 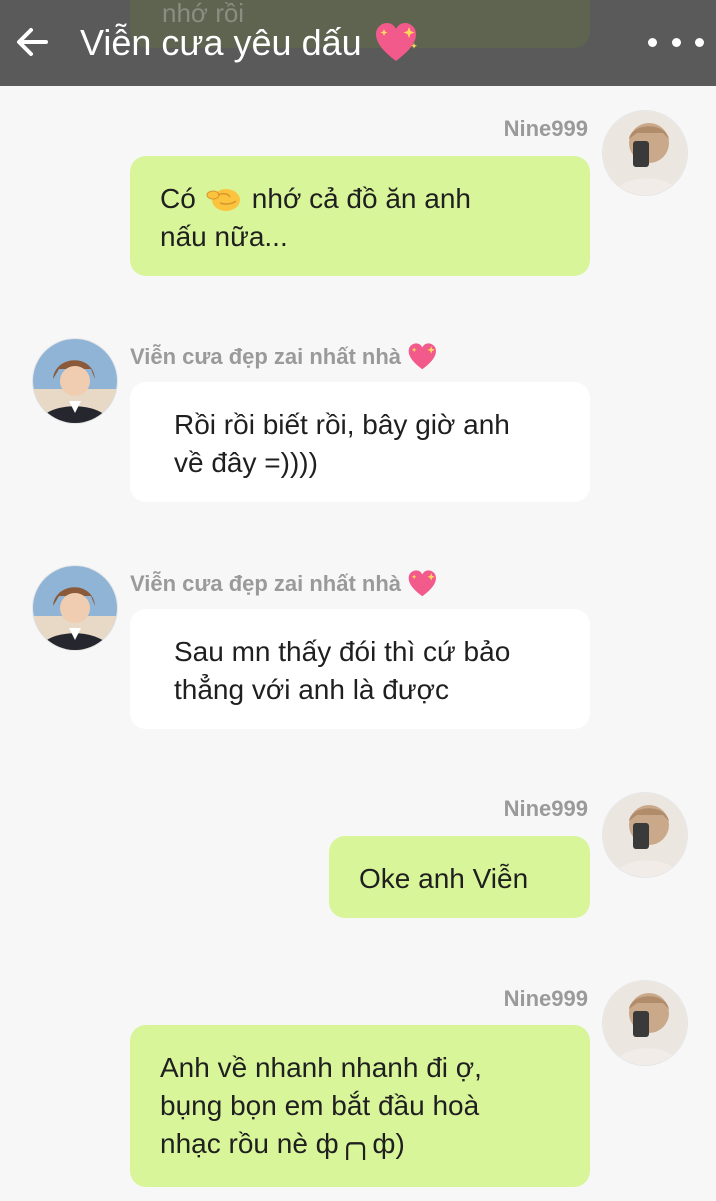 I want to click on message-line: Có nhớ cả đồ ăn anh, so click(x=360, y=199).